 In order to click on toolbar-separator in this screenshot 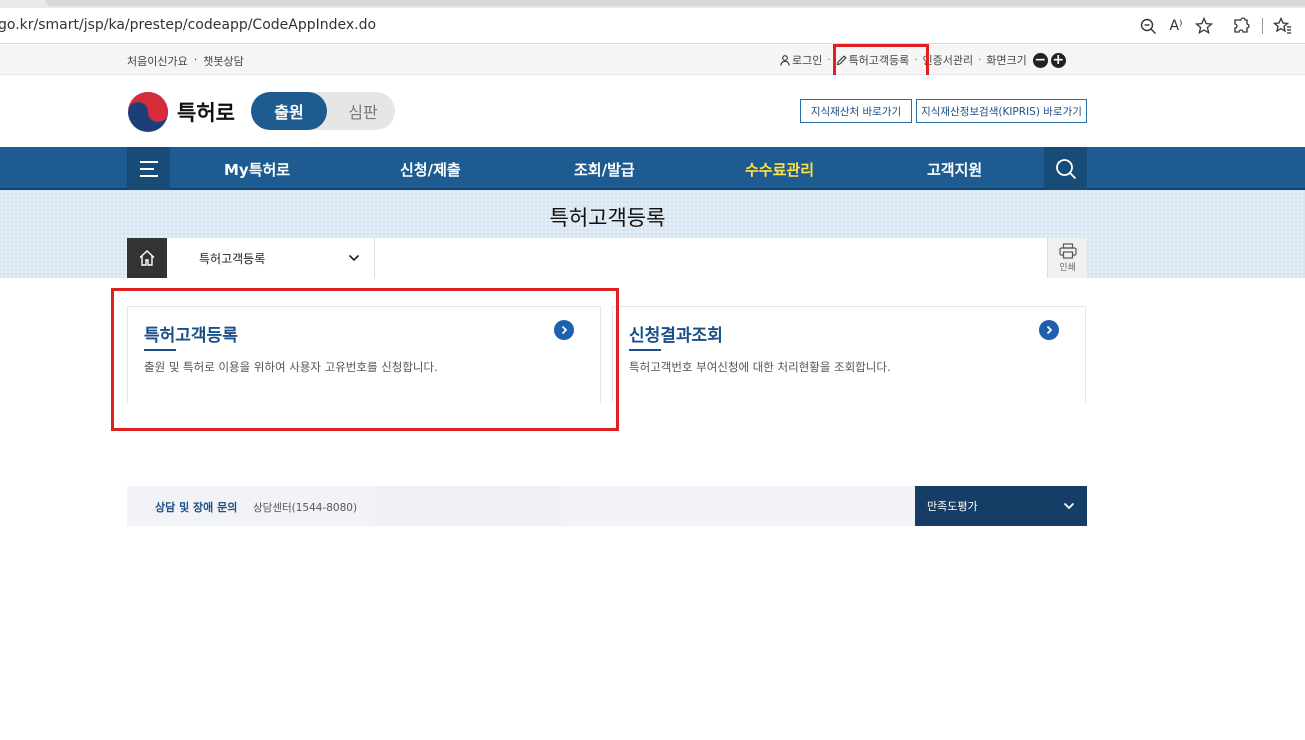, I will do `click(1262, 26)`.